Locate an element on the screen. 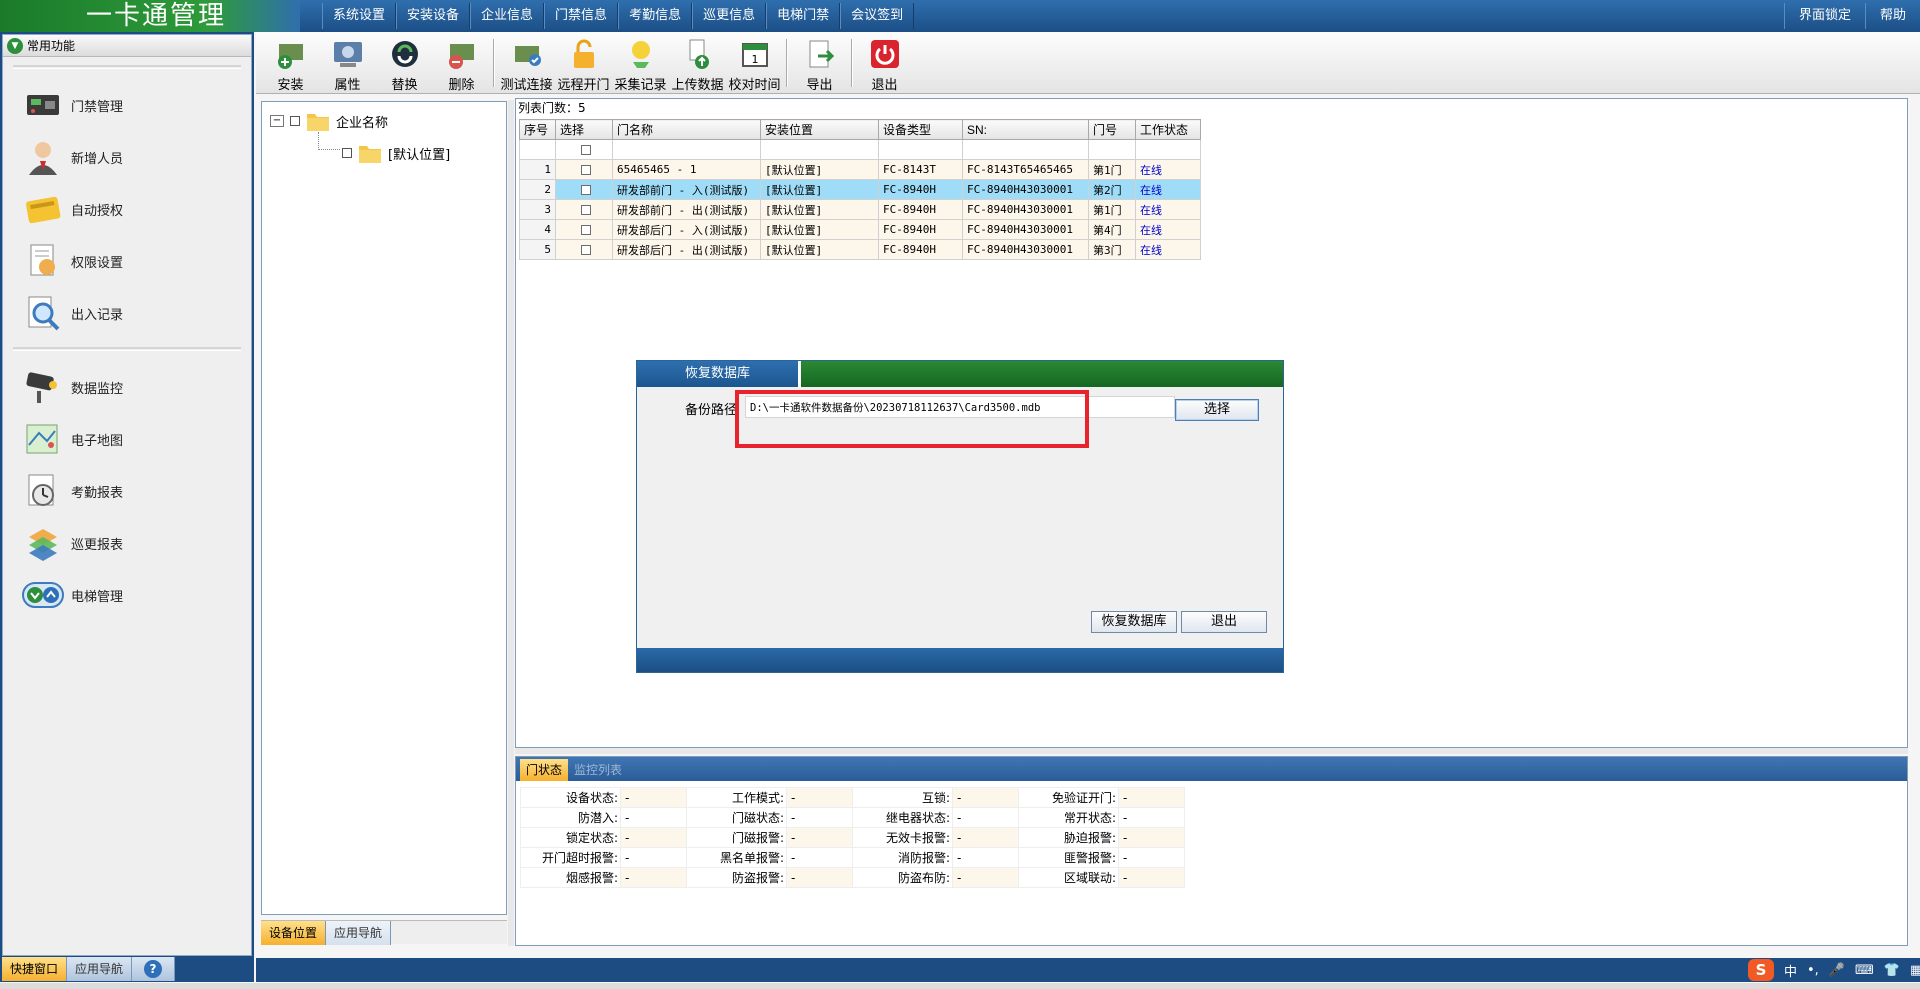  tab-door-status: 门状态 is located at coordinates (544, 770).